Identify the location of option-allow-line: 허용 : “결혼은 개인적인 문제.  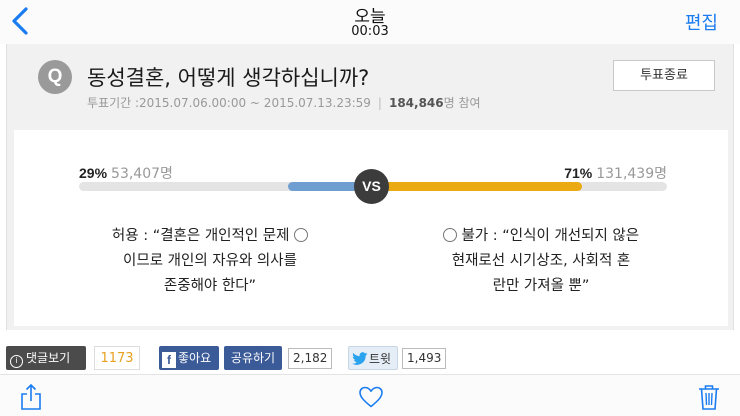
(210, 236).